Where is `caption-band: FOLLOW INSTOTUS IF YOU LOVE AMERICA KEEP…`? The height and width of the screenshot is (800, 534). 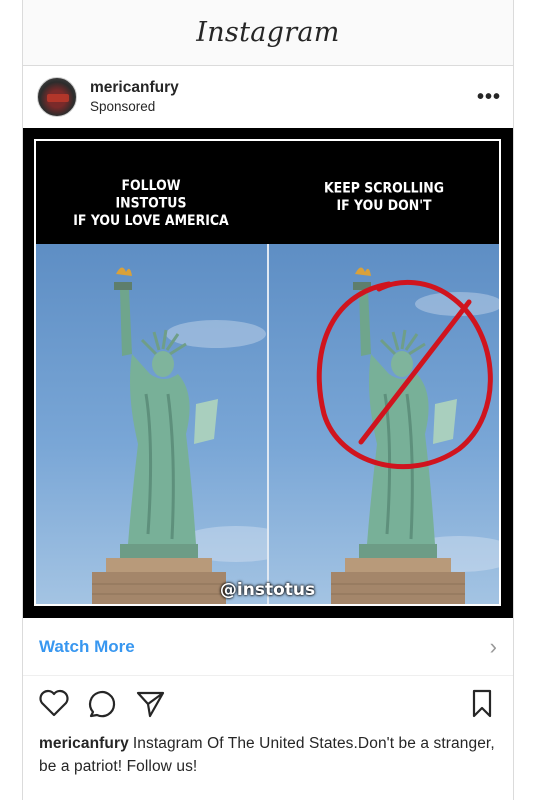 caption-band: FOLLOW INSTOTUS IF YOU LOVE AMERICA KEEP… is located at coordinates (267, 192).